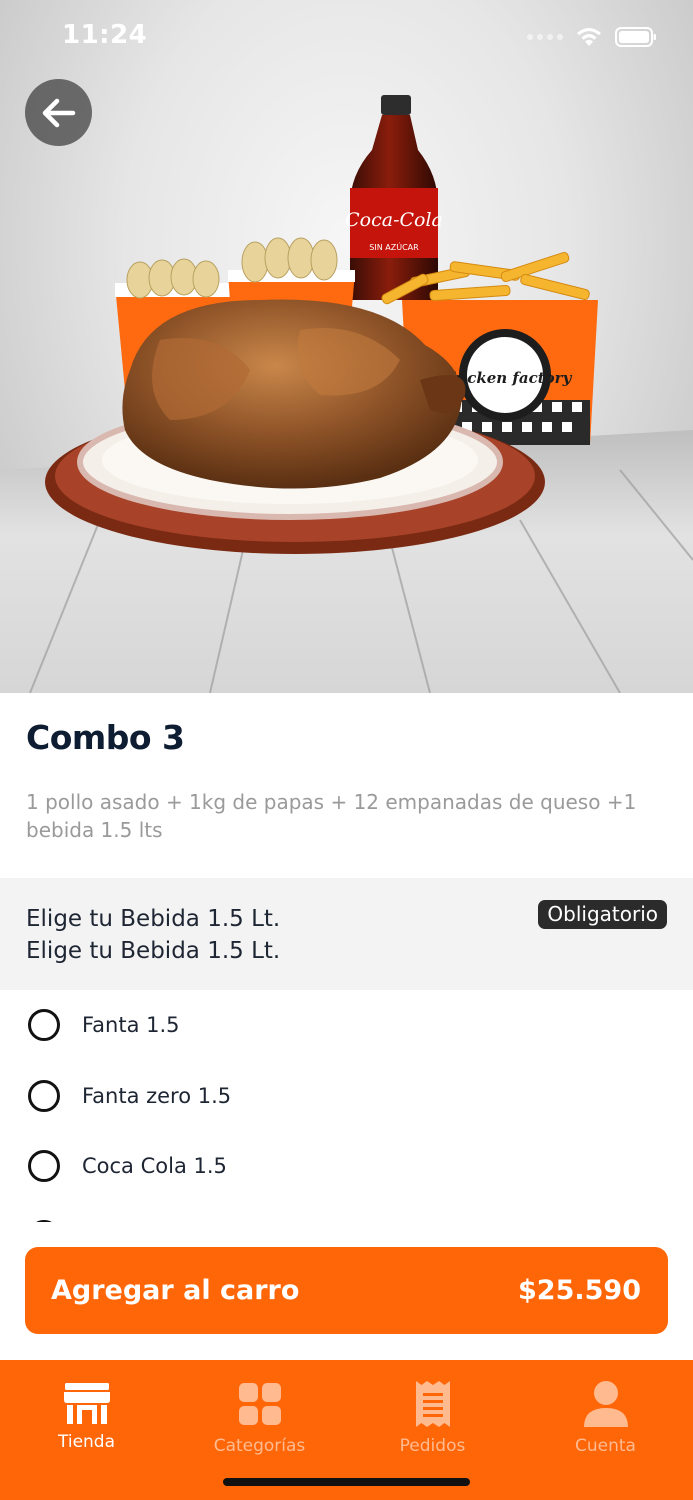 The width and height of the screenshot is (693, 1500). Describe the element at coordinates (346, 39) in the screenshot. I see `status-bar: 11:24` at that location.